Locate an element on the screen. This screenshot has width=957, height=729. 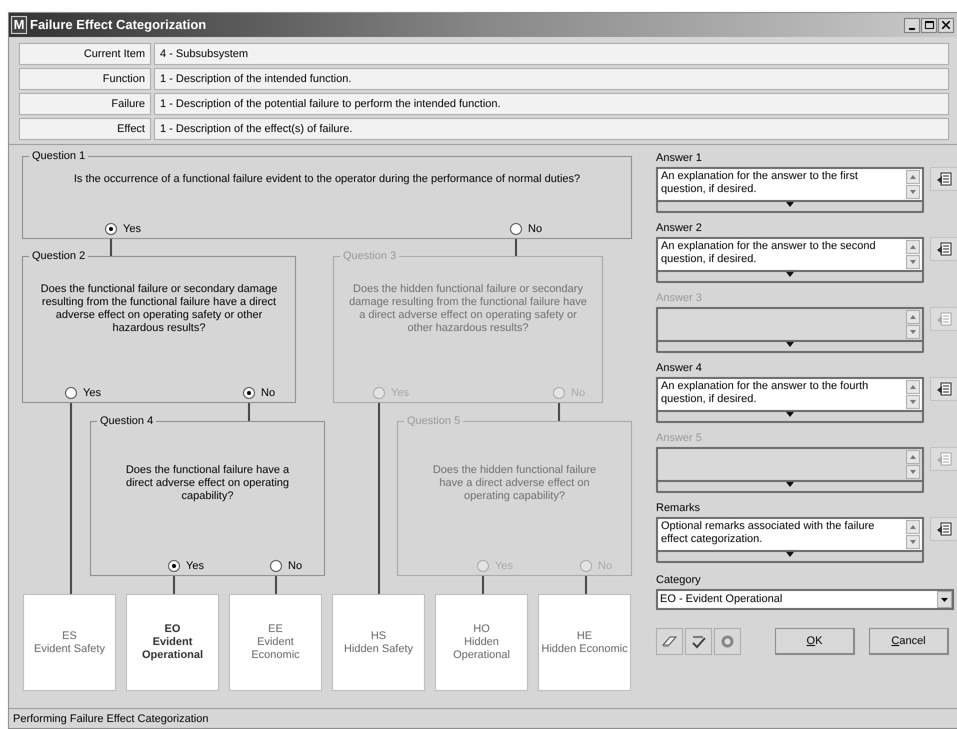
eraser-icon is located at coordinates (669, 642).